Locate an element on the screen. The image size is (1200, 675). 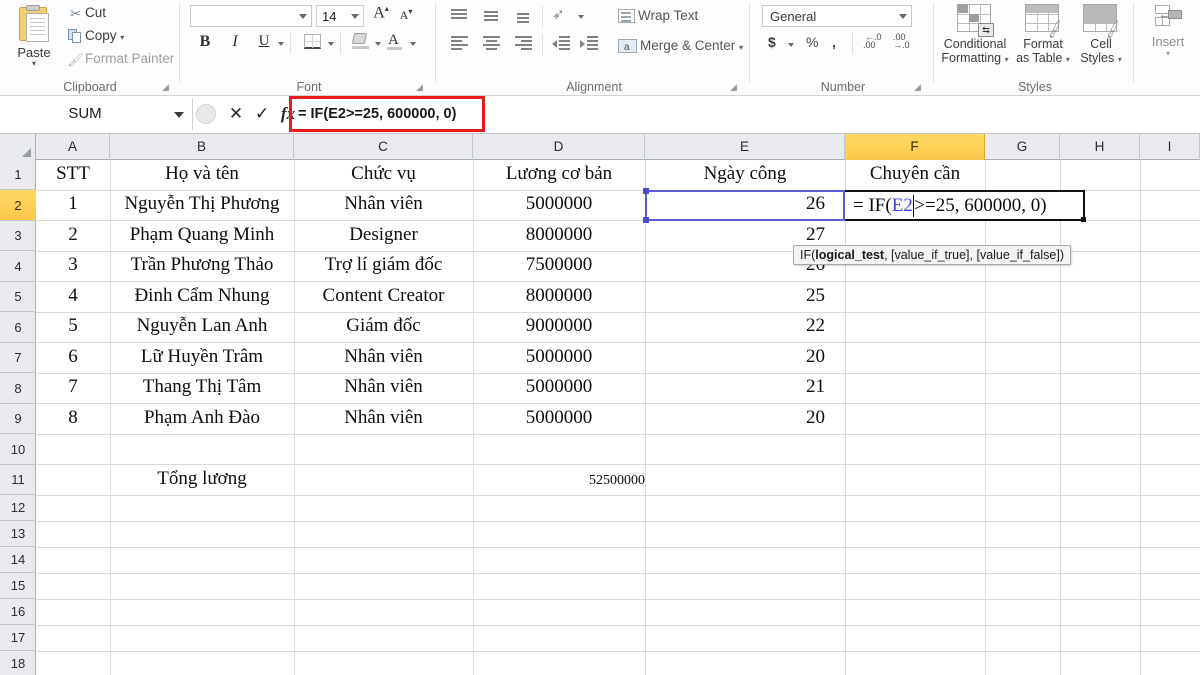
cell-D7: 5000000 is located at coordinates (559, 357).